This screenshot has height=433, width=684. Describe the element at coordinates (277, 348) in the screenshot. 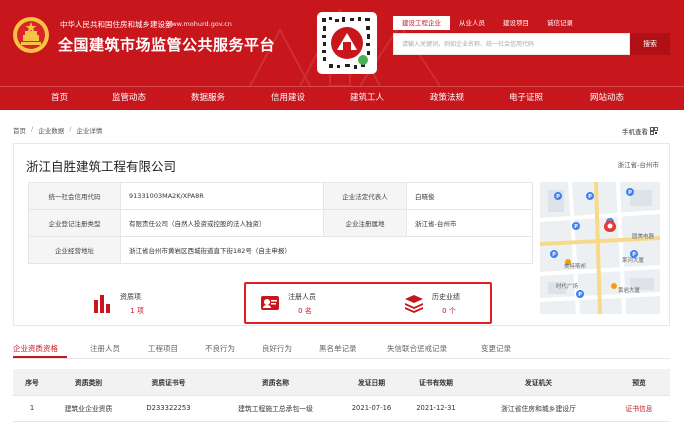

I see `tab-good-behavior: 良好行为` at that location.